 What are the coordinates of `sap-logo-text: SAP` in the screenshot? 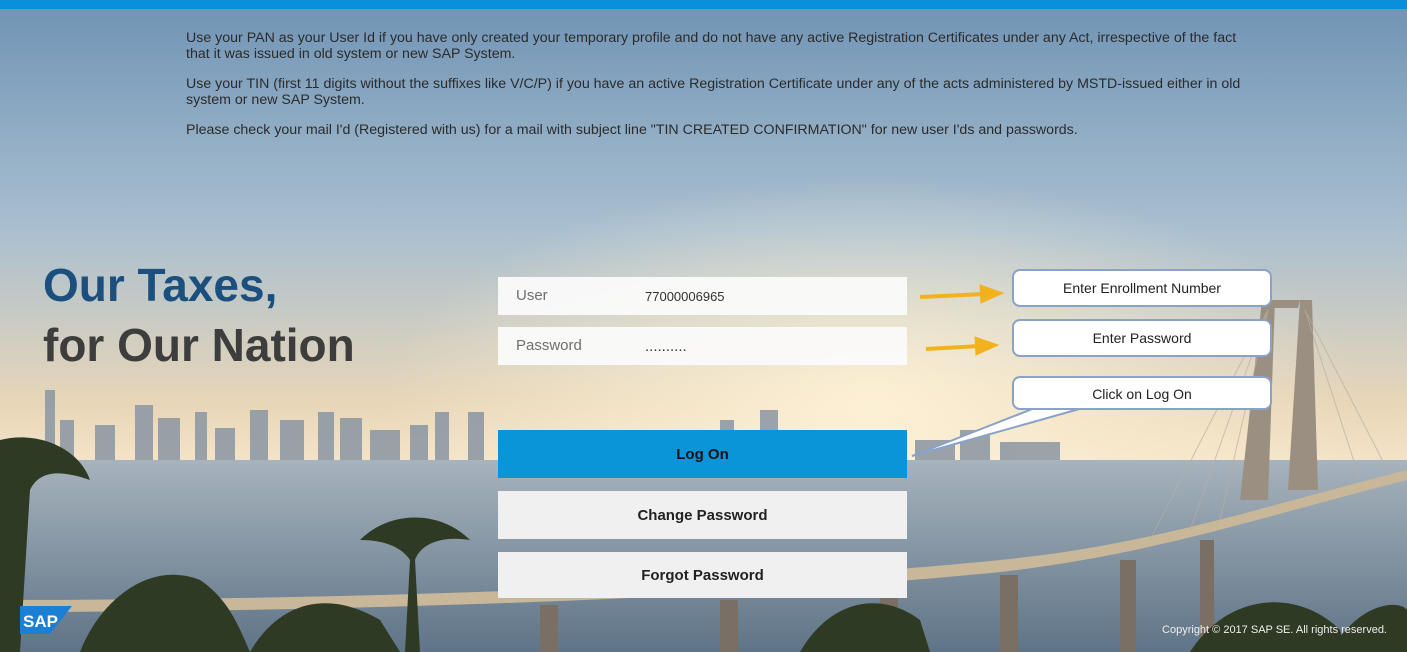 It's located at (40, 621).